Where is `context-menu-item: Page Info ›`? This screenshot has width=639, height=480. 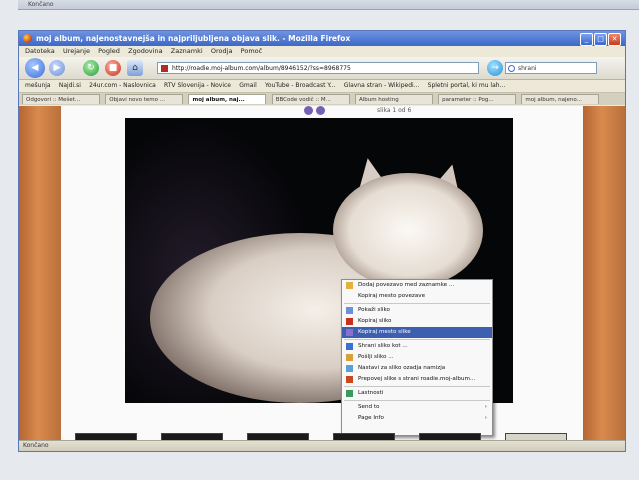
context-menu-item: Page Info › is located at coordinates (417, 418).